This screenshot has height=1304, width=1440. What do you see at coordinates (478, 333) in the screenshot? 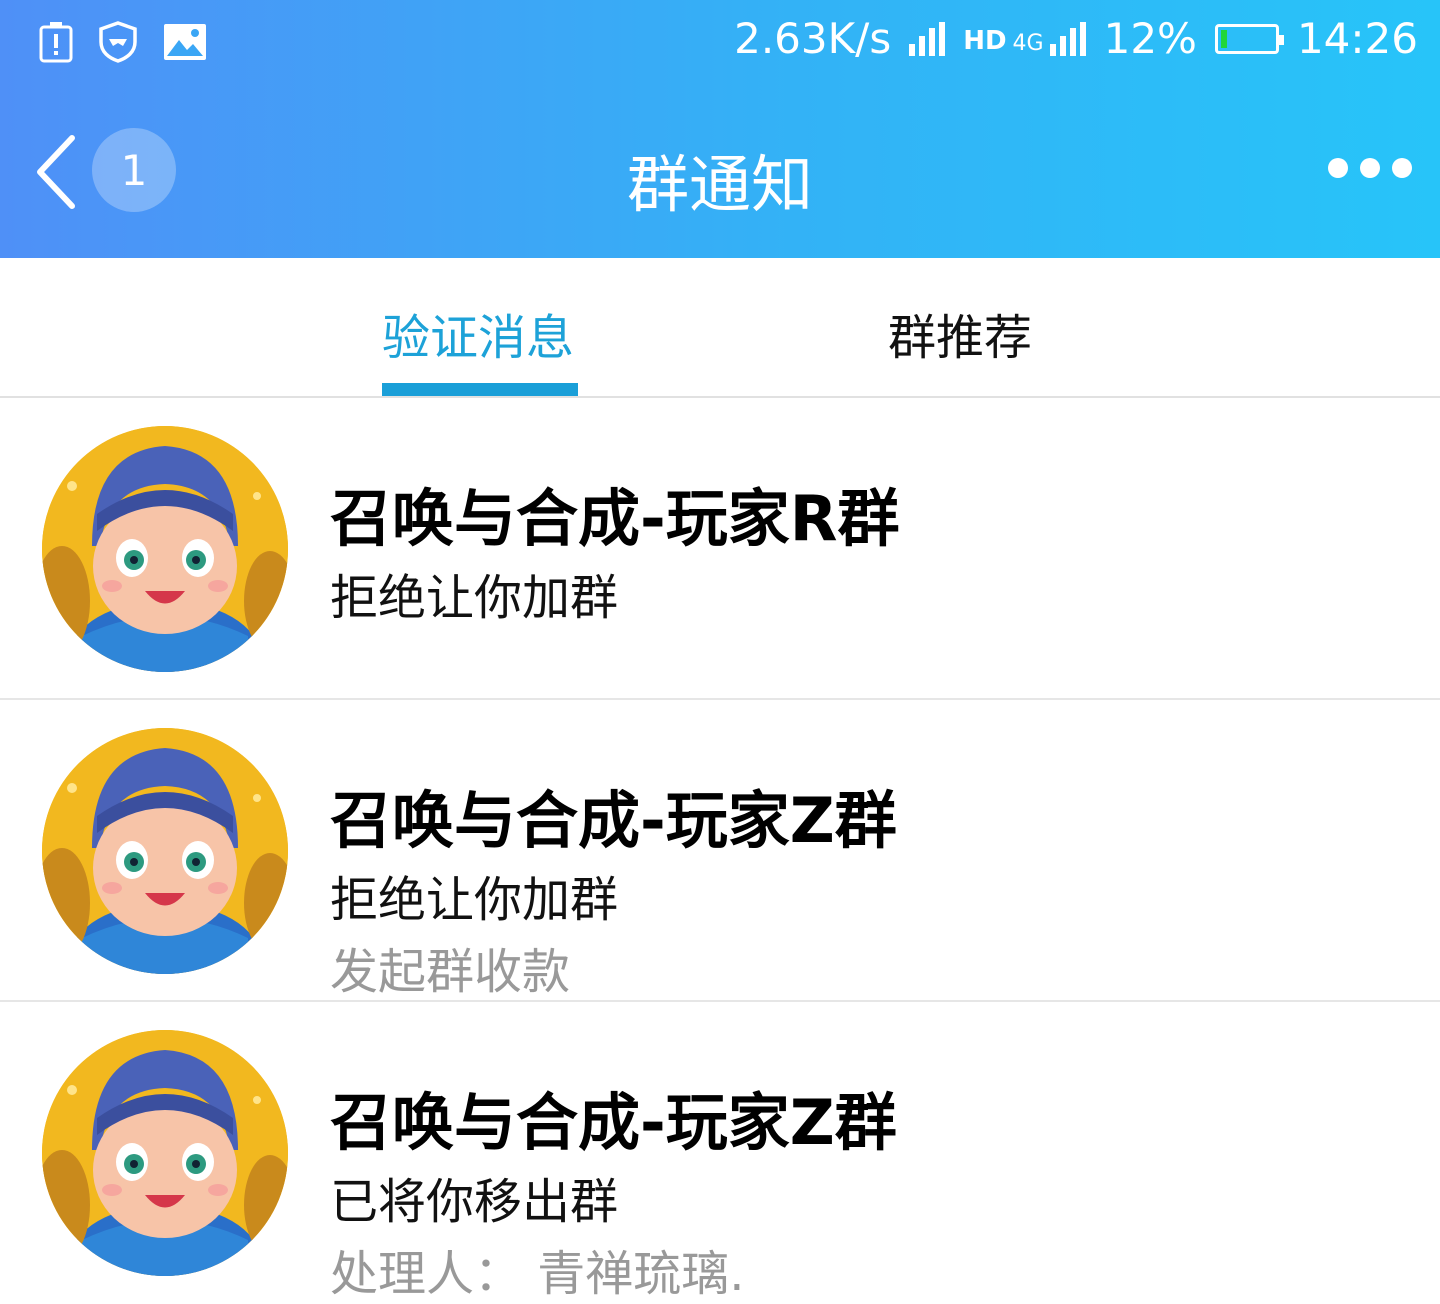
I see `tab-verification: 验证消息` at bounding box center [478, 333].